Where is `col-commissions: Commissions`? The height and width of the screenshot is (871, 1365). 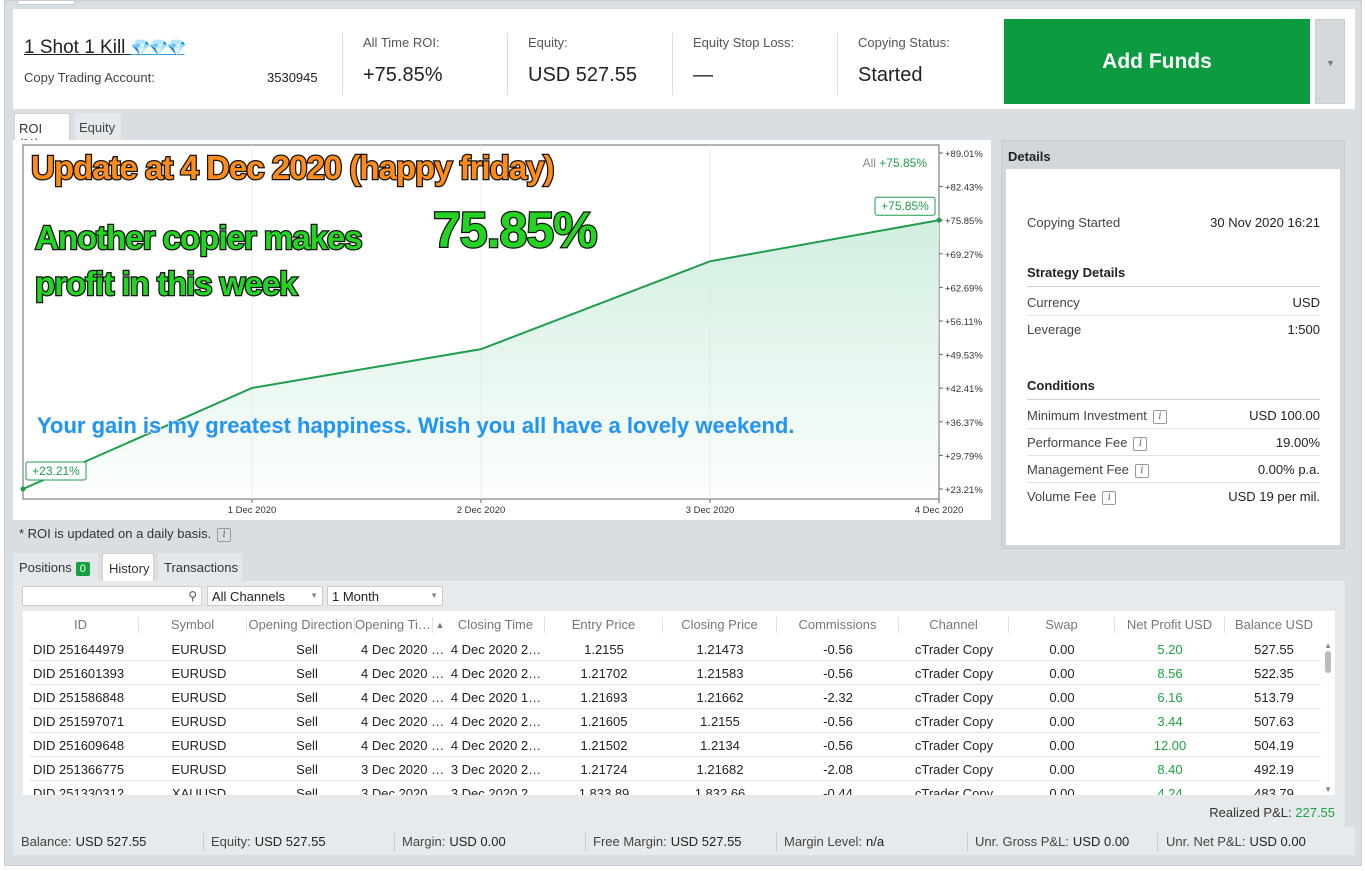
col-commissions: Commissions is located at coordinates (838, 625).